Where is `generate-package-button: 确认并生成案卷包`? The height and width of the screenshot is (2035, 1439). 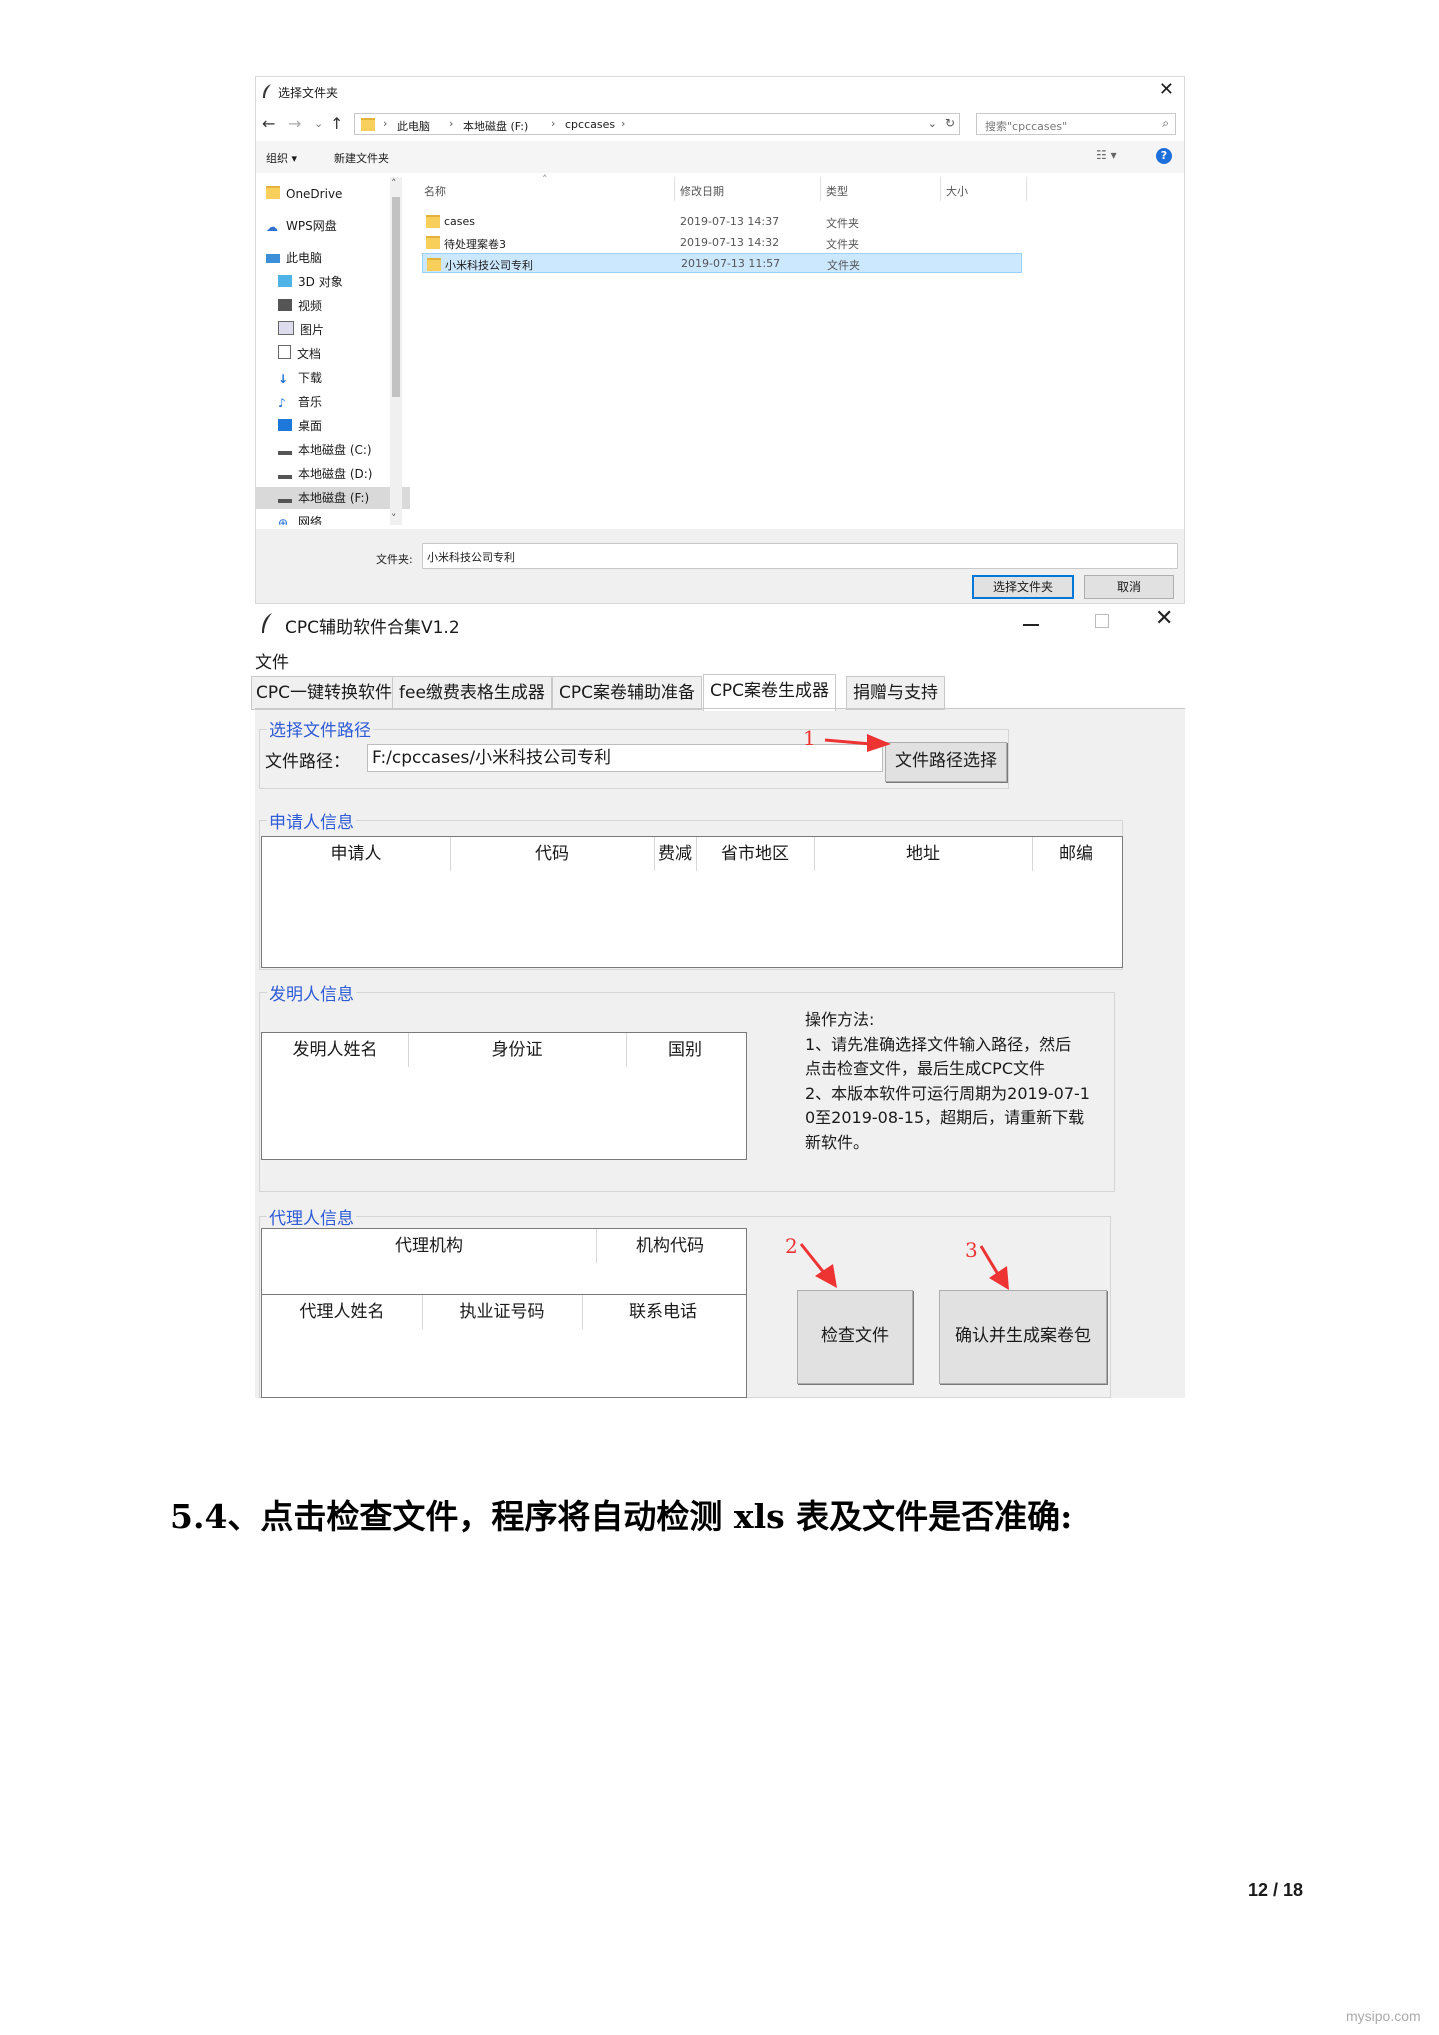
generate-package-button: 确认并生成案卷包 is located at coordinates (1023, 1337).